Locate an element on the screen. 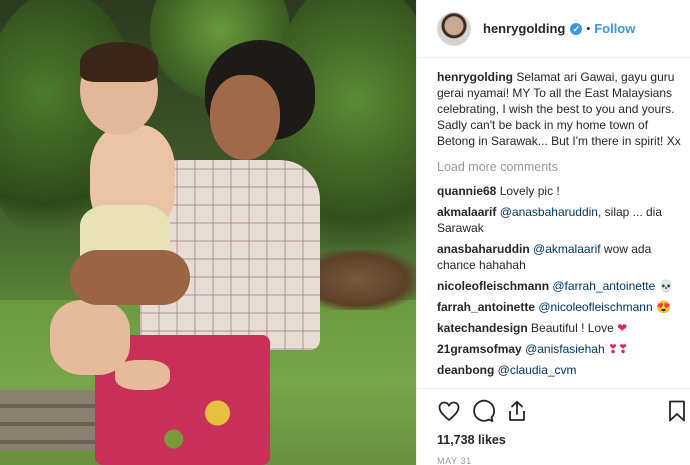 This screenshot has width=690, height=465. comment-bubble-icon is located at coordinates (483, 411).